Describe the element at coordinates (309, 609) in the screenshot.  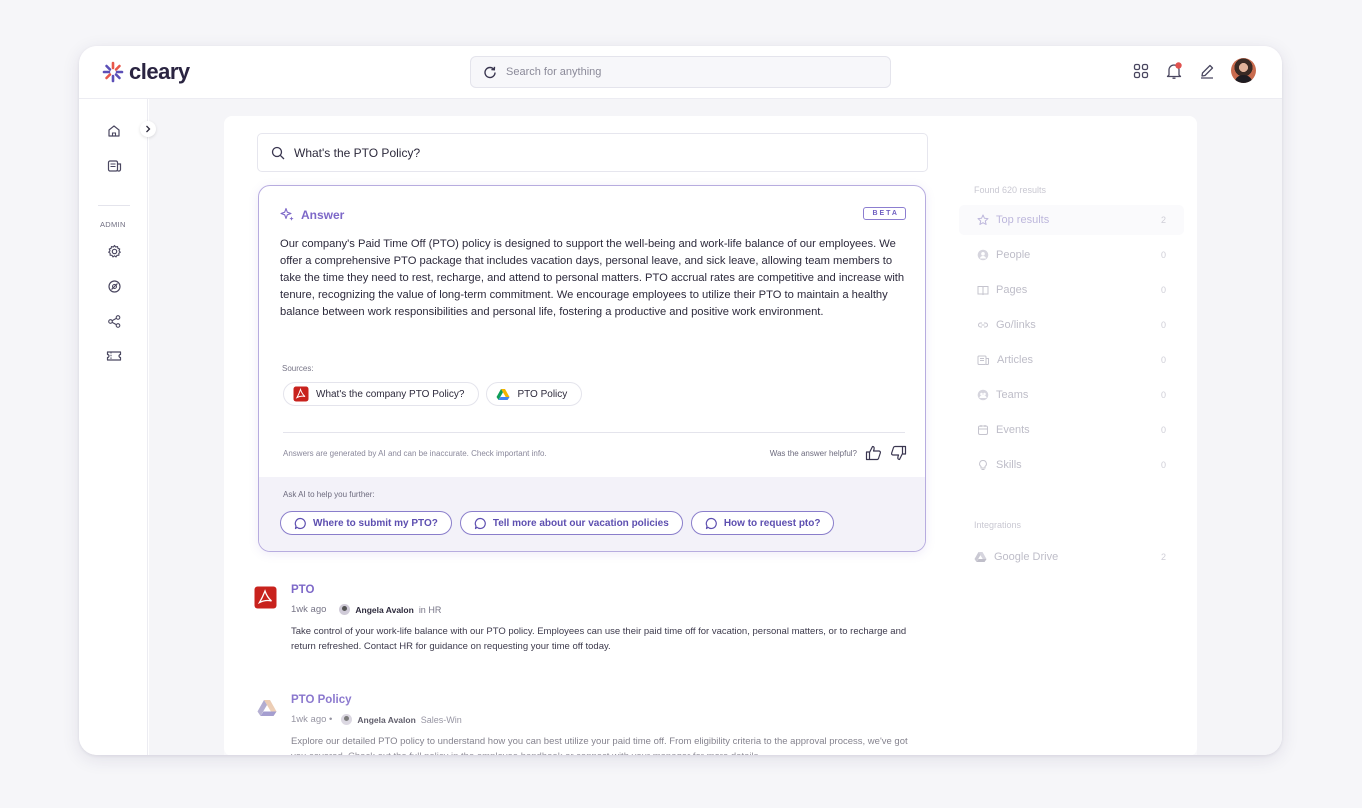
I see `result-time: 1wk ago` at that location.